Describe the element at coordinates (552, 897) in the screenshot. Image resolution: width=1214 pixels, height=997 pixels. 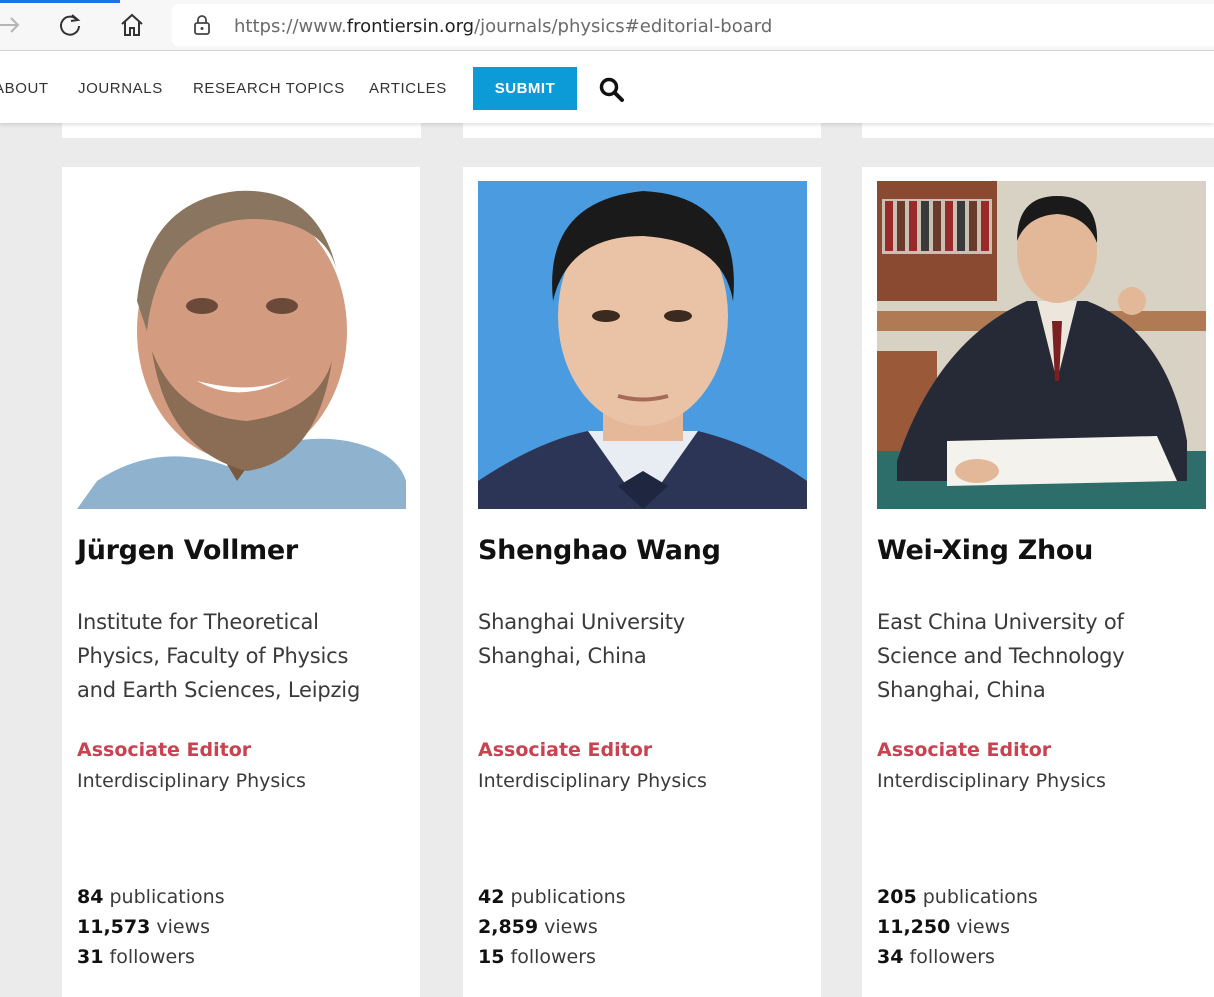
I see `publications-count: 42 publications` at that location.